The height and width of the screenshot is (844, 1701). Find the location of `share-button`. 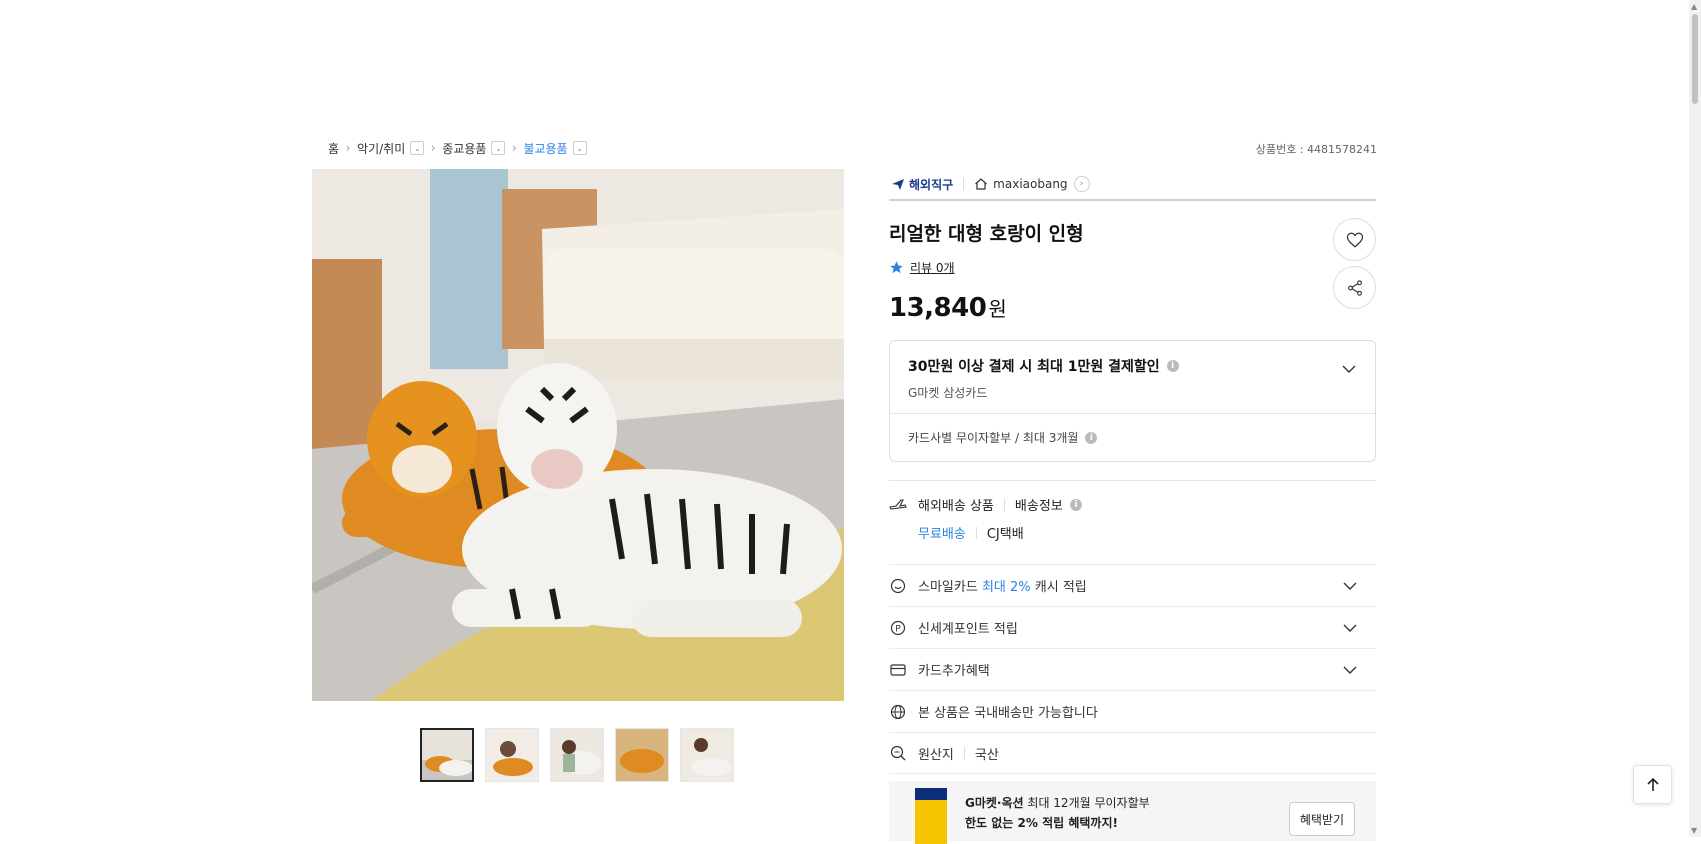

share-button is located at coordinates (1354, 287).